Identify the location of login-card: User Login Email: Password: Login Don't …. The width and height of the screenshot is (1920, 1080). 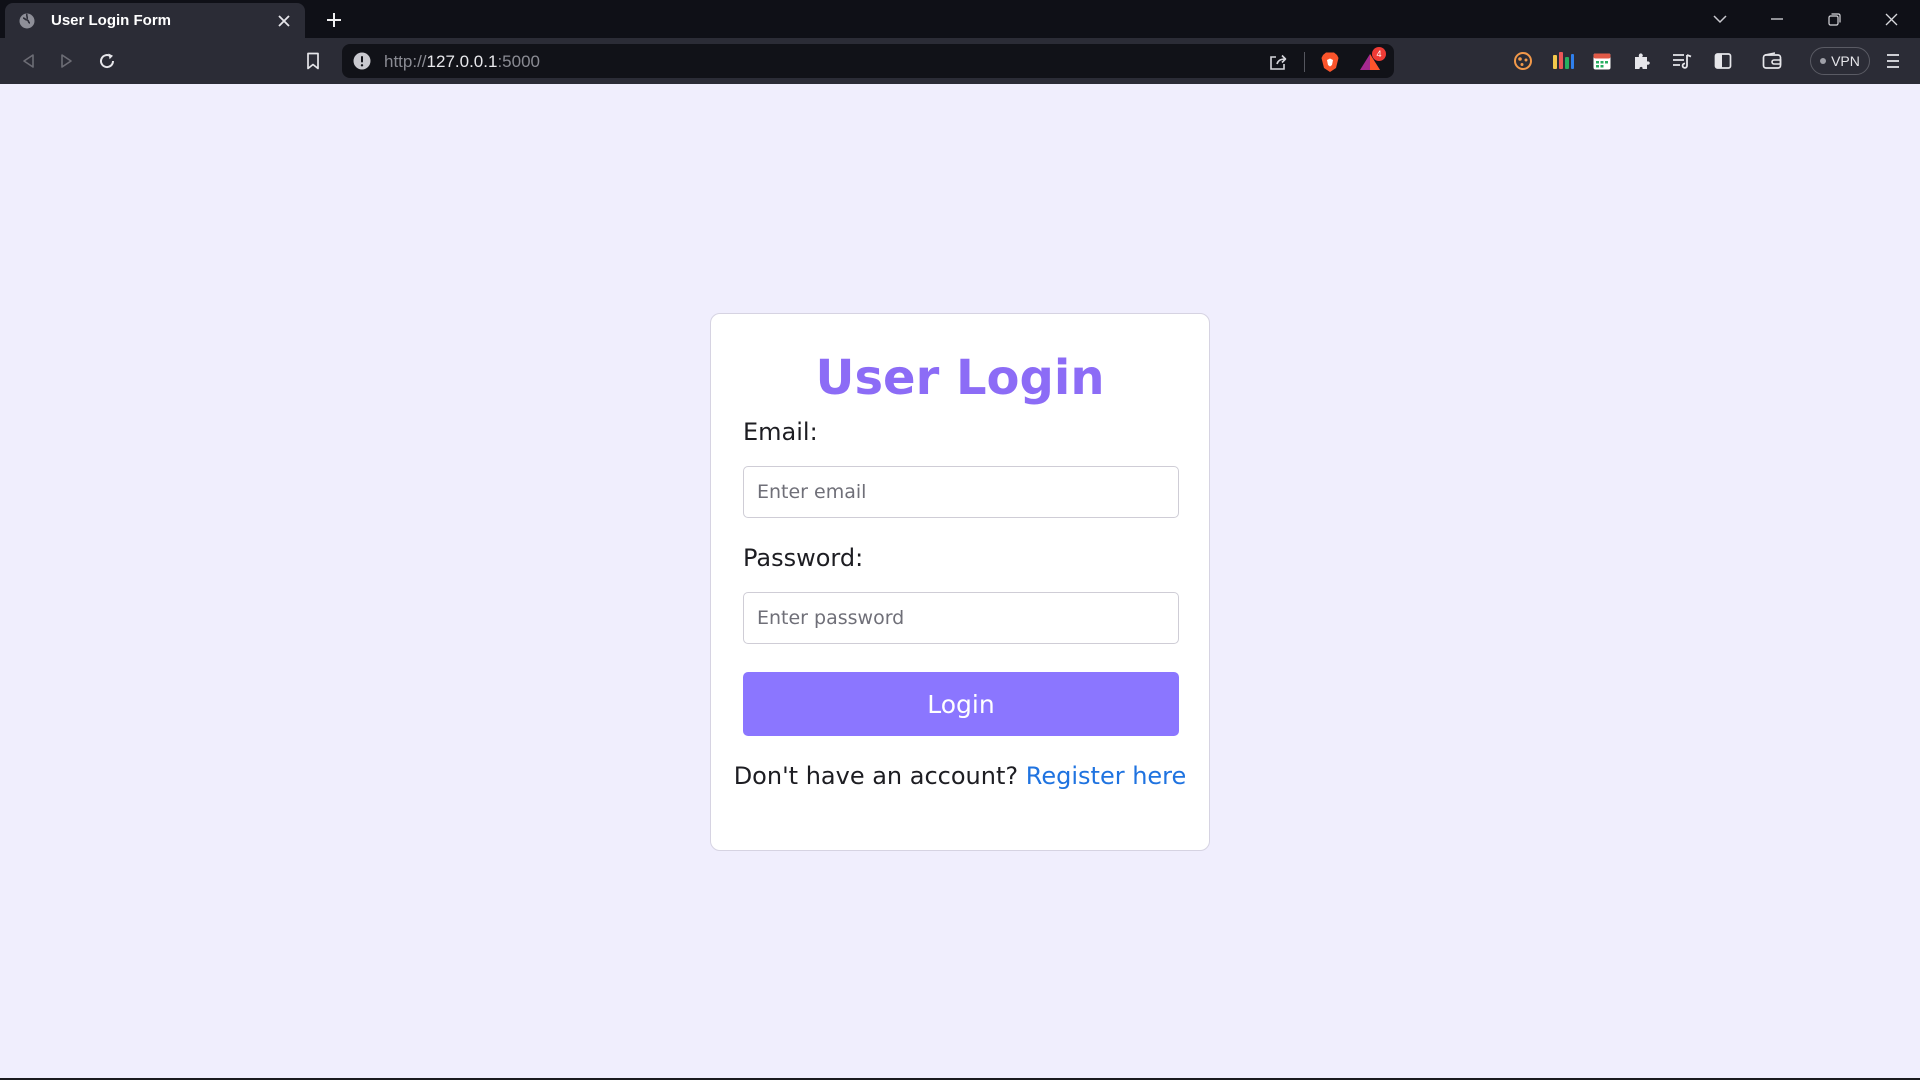
(960, 582).